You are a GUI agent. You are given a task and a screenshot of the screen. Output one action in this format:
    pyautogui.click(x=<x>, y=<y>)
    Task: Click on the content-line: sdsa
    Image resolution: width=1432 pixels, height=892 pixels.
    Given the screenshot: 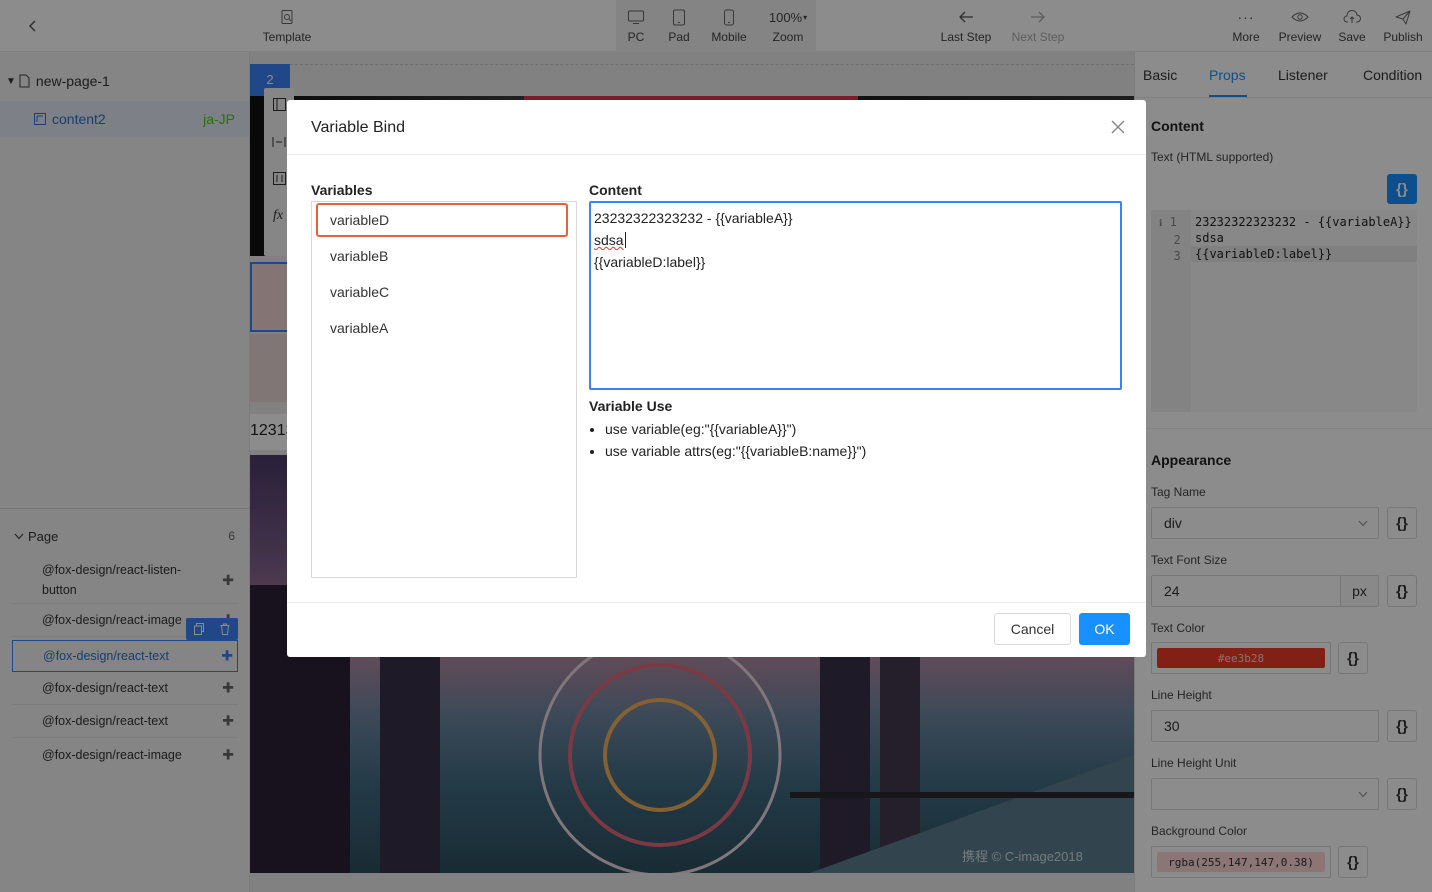 What is the action you would take?
    pyautogui.click(x=609, y=240)
    